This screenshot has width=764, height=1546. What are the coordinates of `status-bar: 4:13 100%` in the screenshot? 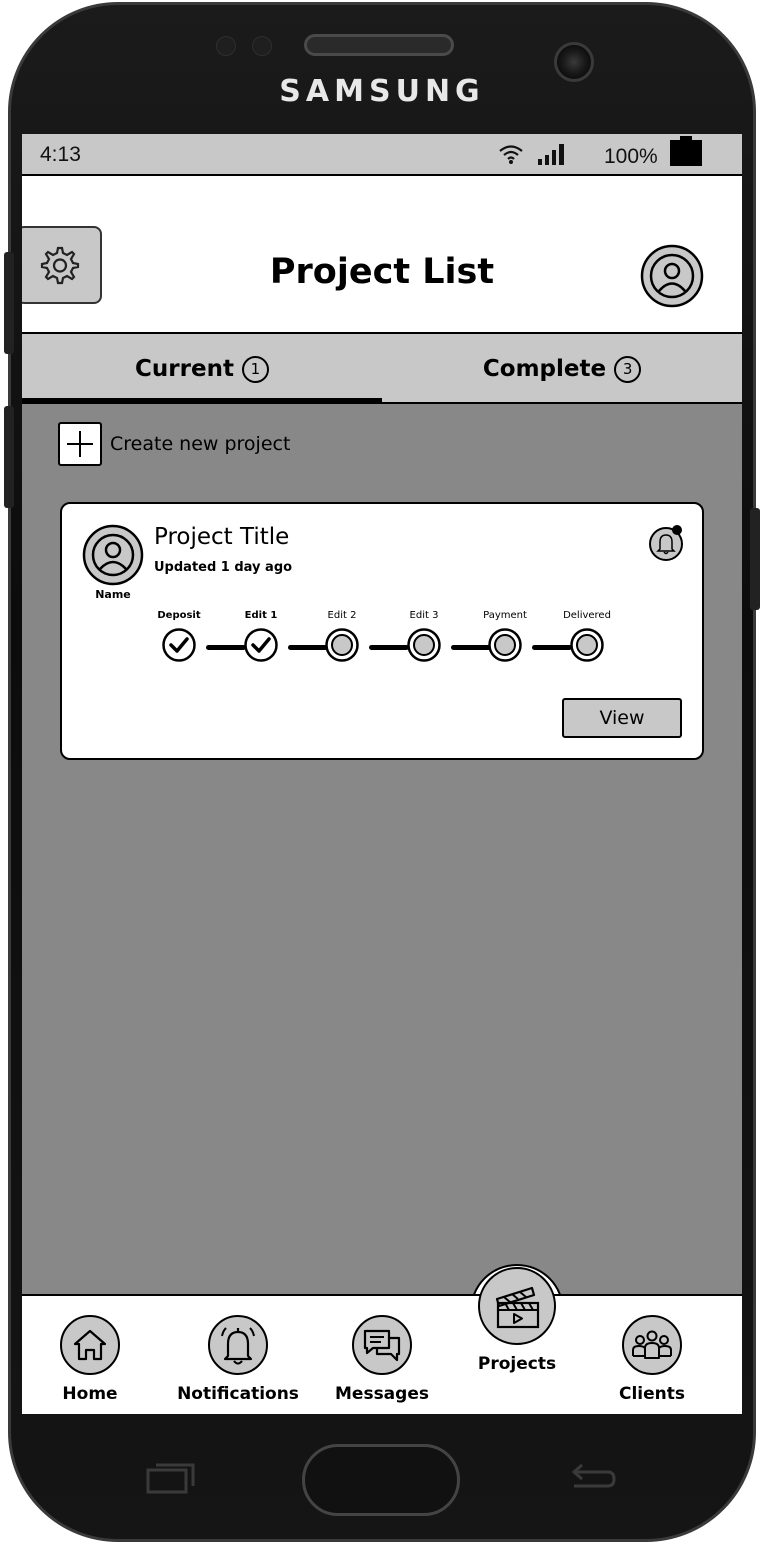 It's located at (382, 154).